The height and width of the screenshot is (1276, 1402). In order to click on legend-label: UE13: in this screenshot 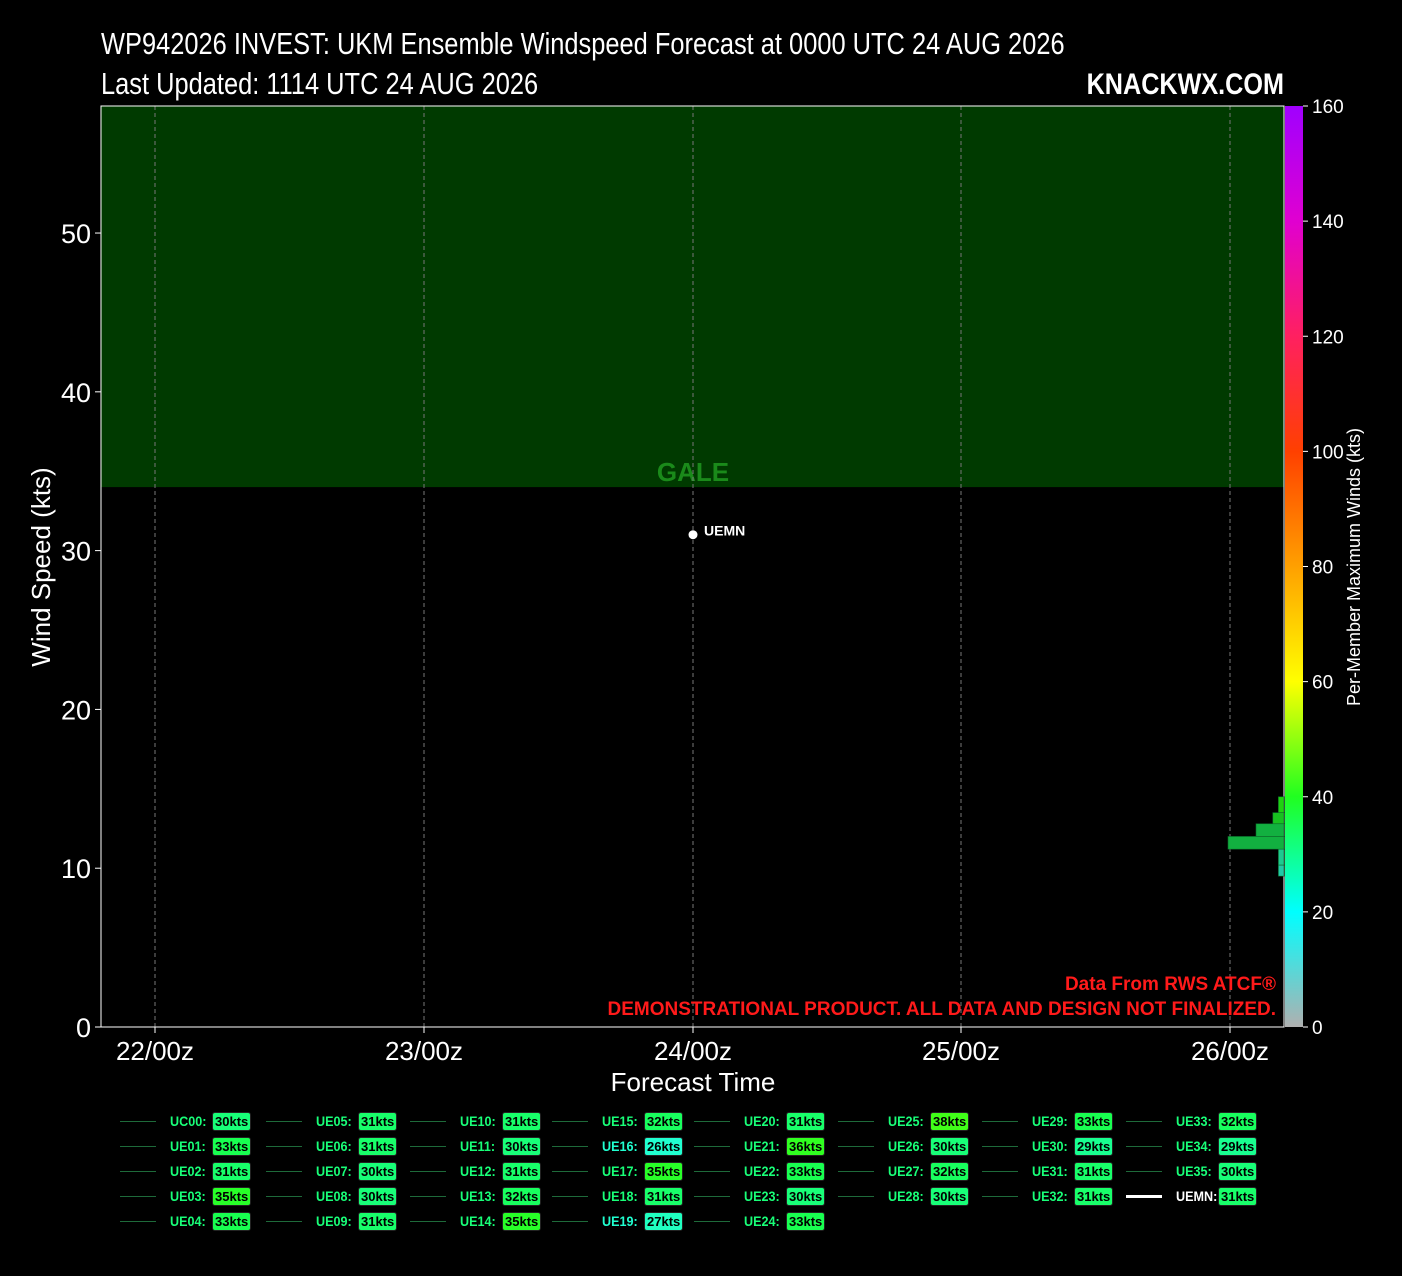, I will do `click(478, 1196)`.